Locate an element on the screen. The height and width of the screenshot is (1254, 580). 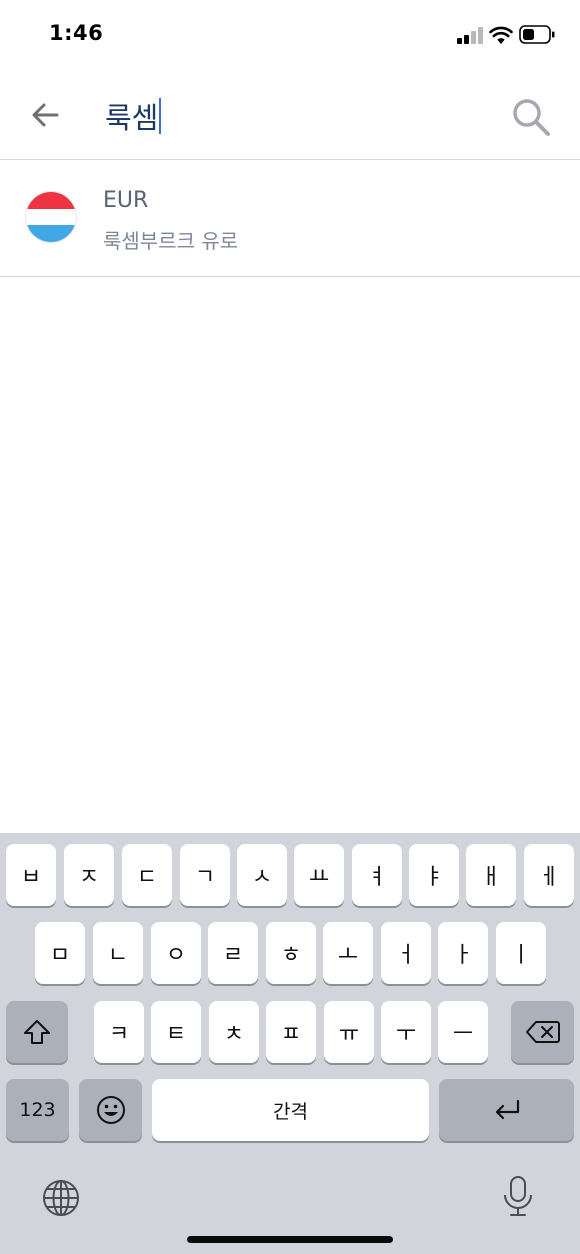
delete-key is located at coordinates (542, 1032).